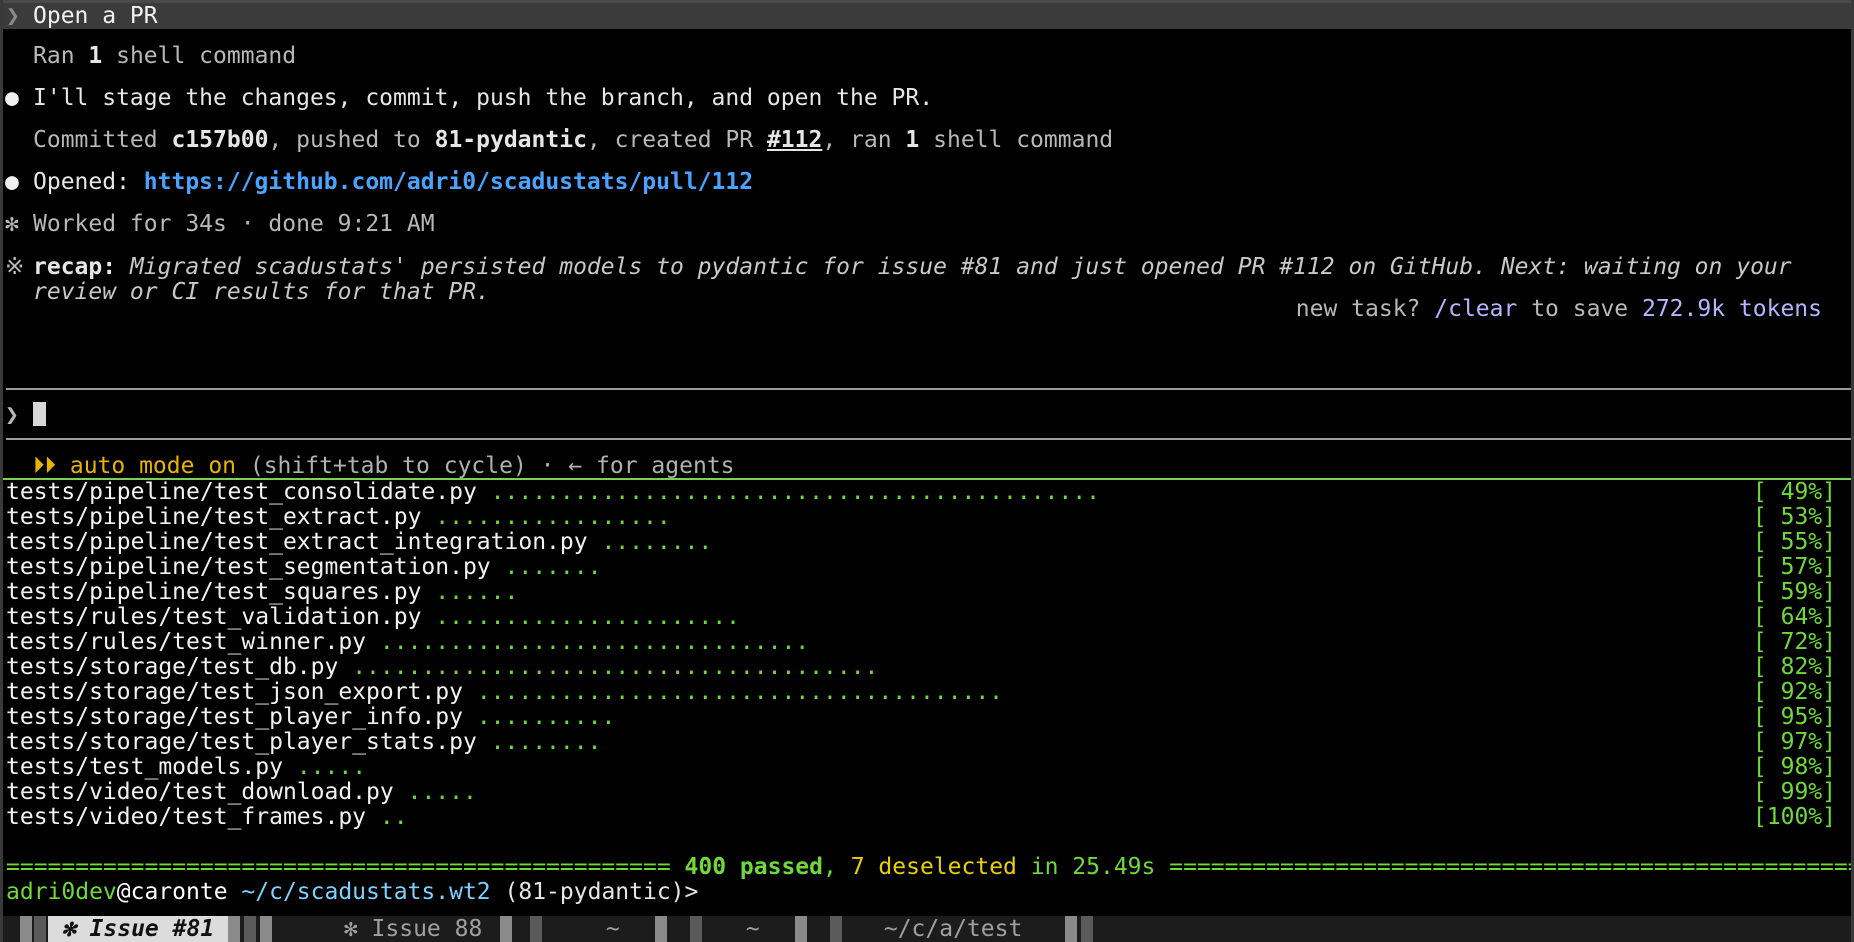  Describe the element at coordinates (39, 414) in the screenshot. I see `text-cursor` at that location.